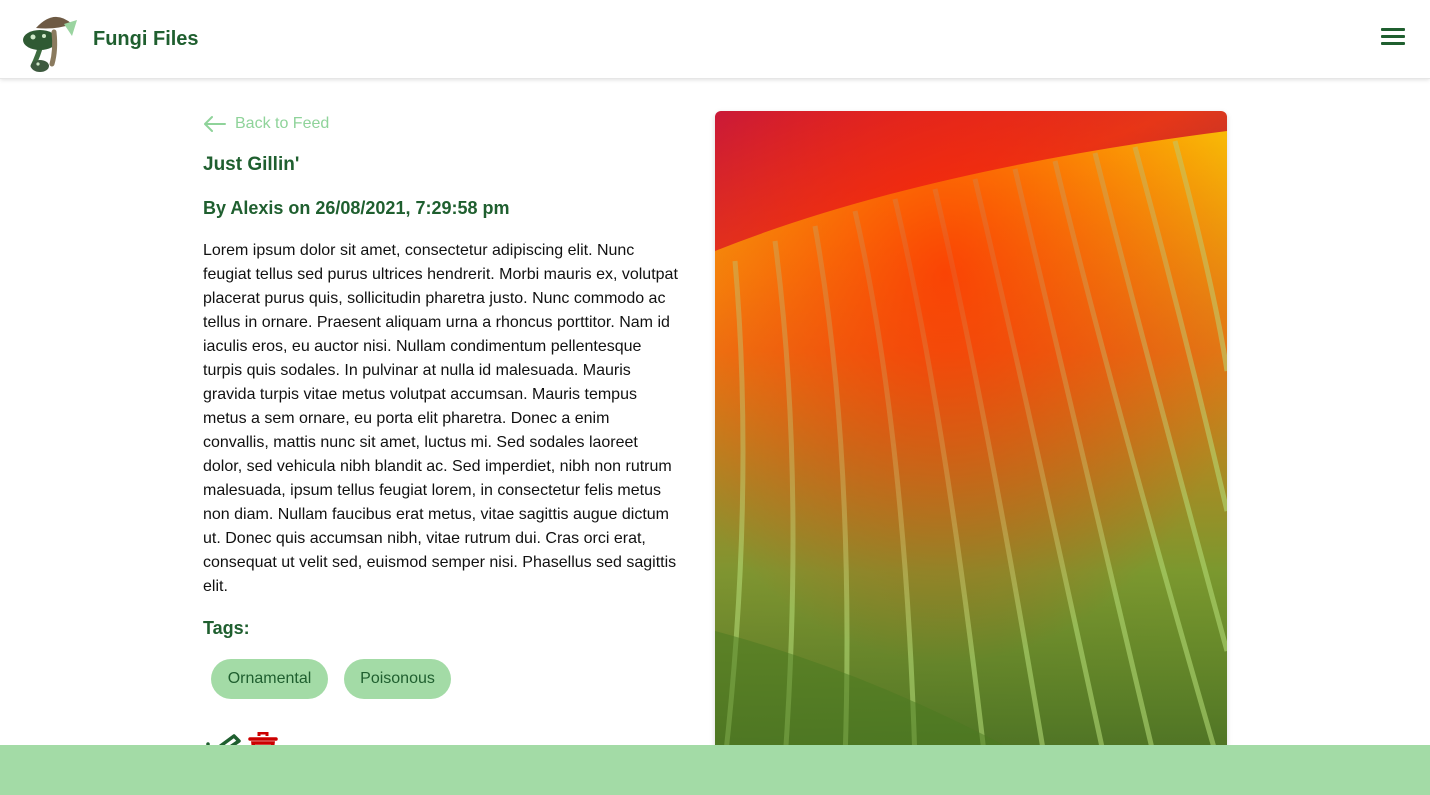 Image resolution: width=1430 pixels, height=795 pixels. I want to click on tag-ornamental: Ornamental, so click(269, 679).